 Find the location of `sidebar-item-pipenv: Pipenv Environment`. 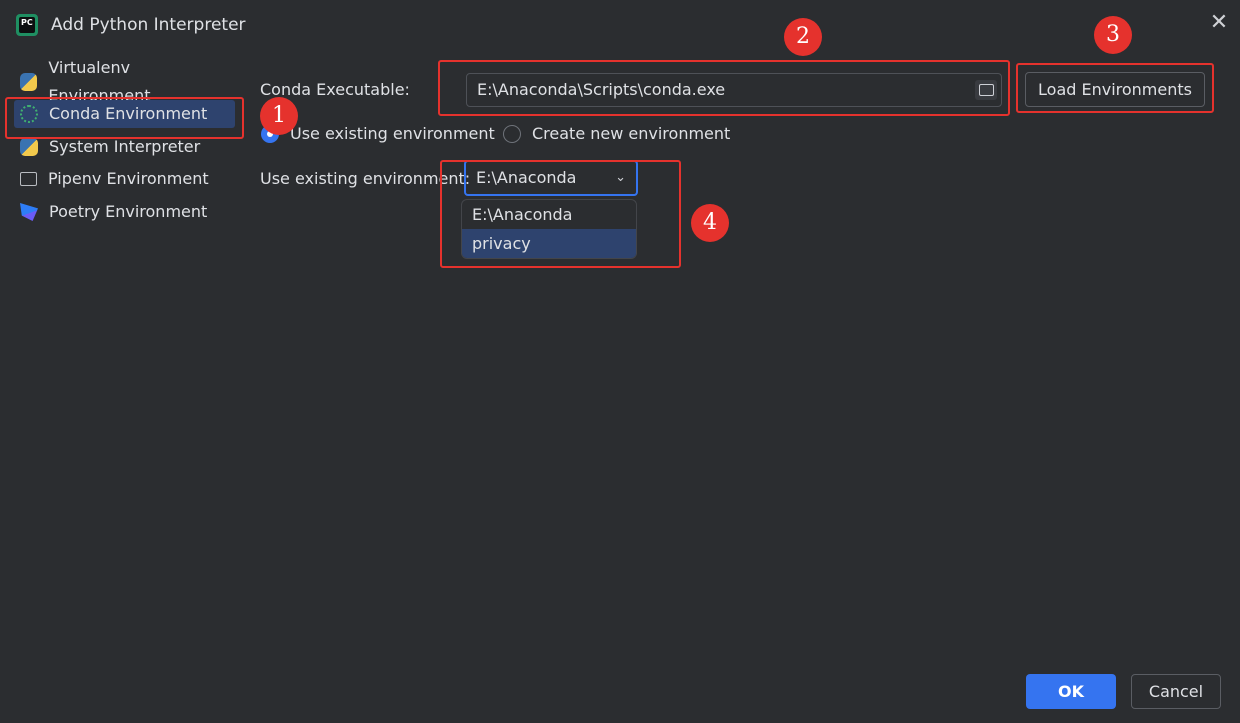

sidebar-item-pipenv: Pipenv Environment is located at coordinates (125, 179).